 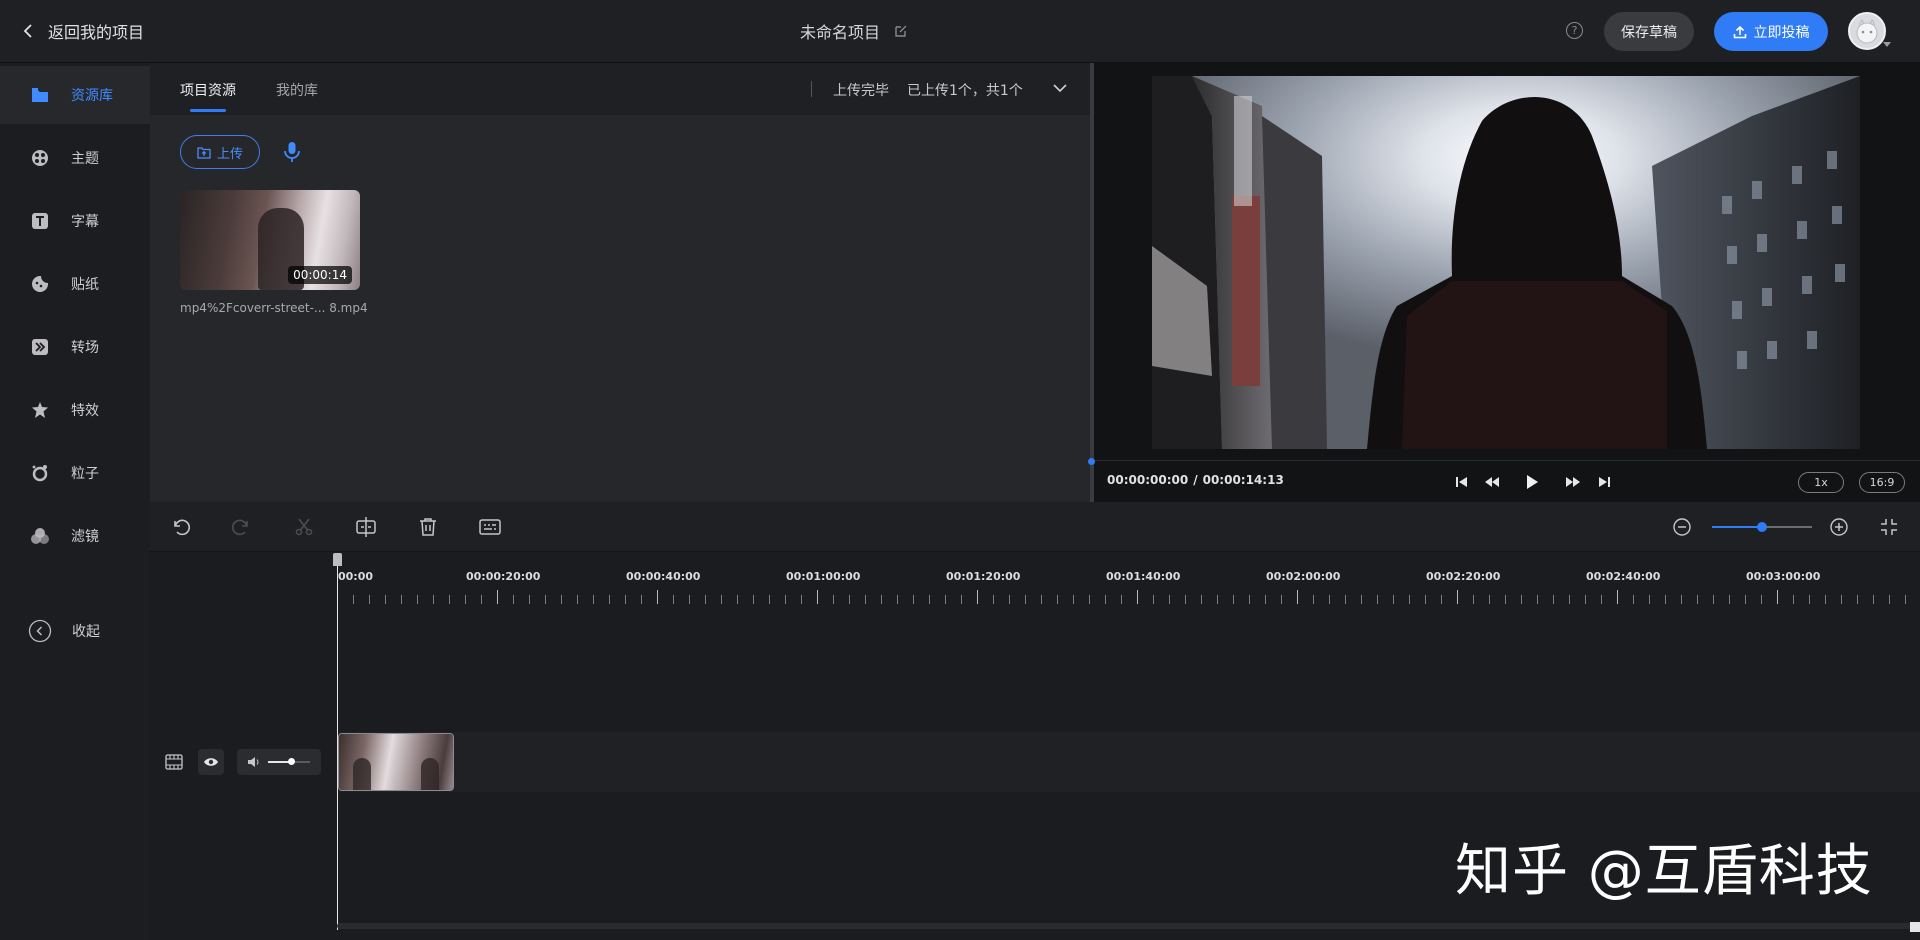 I want to click on fit-timeline-button, so click(x=1889, y=527).